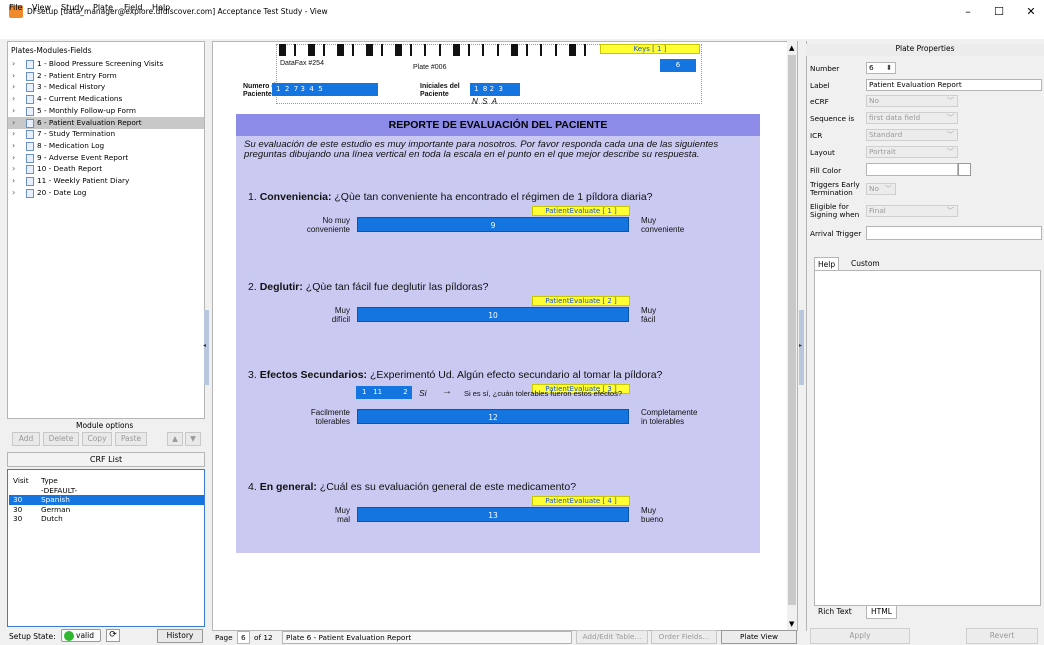 The width and height of the screenshot is (1044, 645). What do you see at coordinates (343, 519) in the screenshot?
I see `scale-left-line2: mal` at bounding box center [343, 519].